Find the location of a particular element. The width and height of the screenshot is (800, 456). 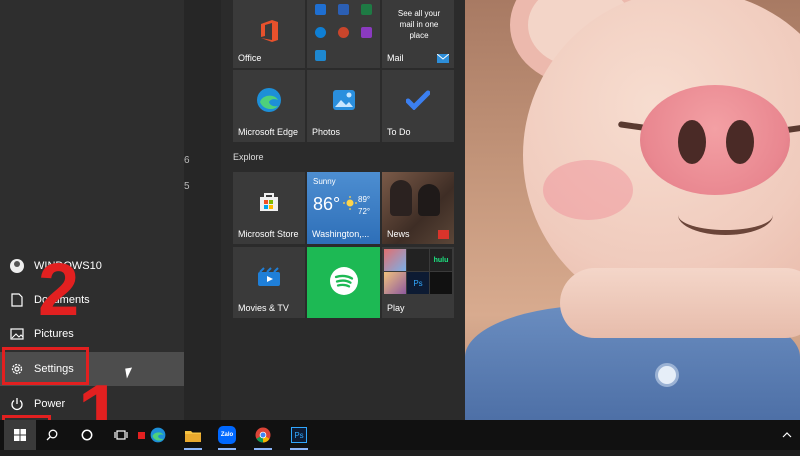

spotify-icon is located at coordinates (343, 281).